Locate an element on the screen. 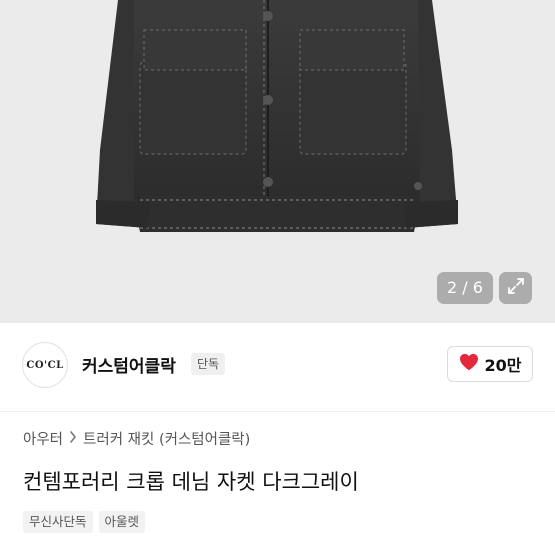  tag-outlet: 아울렛 is located at coordinates (122, 522).